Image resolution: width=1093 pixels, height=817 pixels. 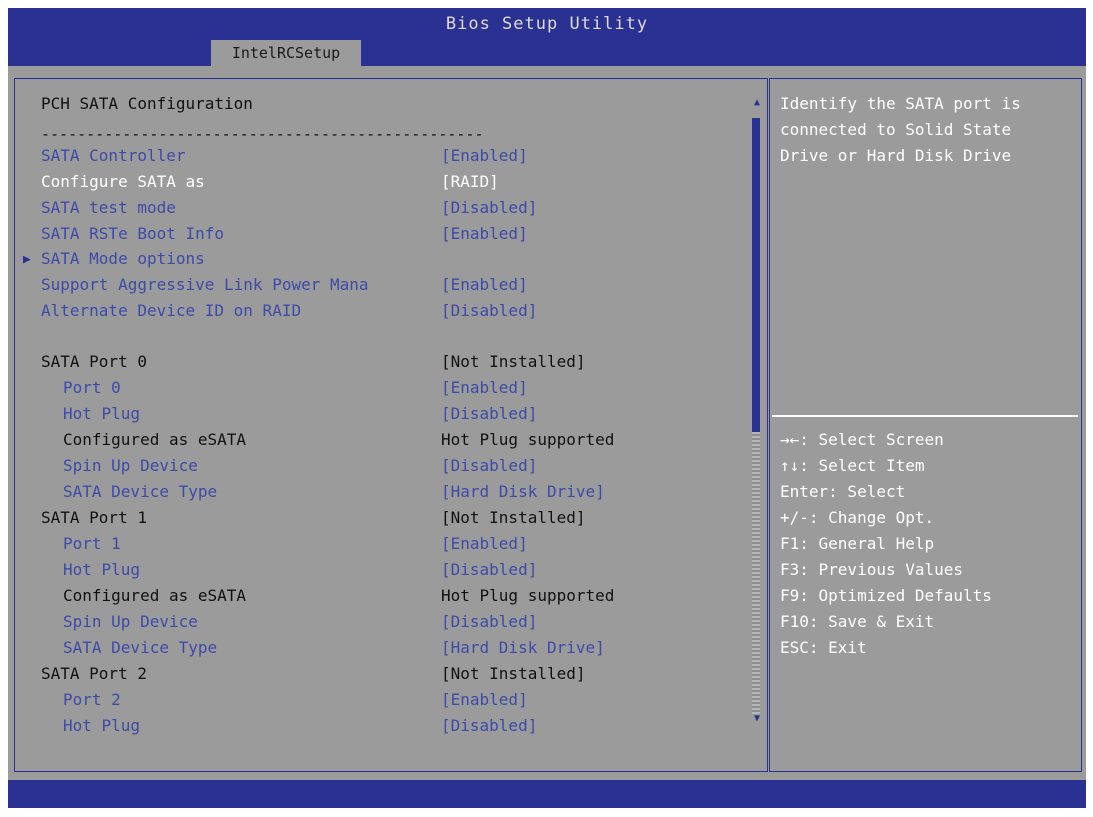 I want to click on port-0-enable-label: Port 0, so click(x=92, y=388).